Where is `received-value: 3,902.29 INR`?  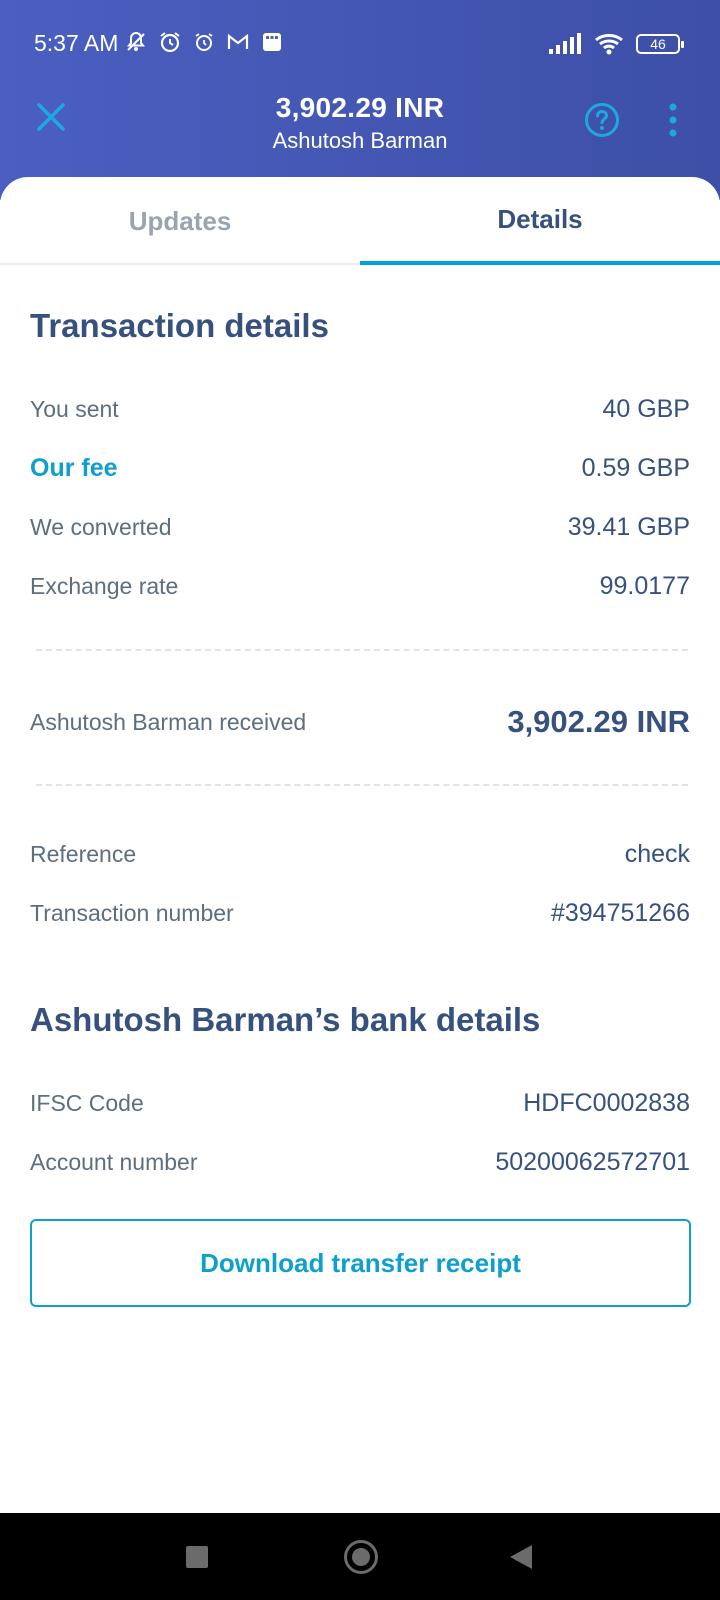 received-value: 3,902.29 INR is located at coordinates (598, 721).